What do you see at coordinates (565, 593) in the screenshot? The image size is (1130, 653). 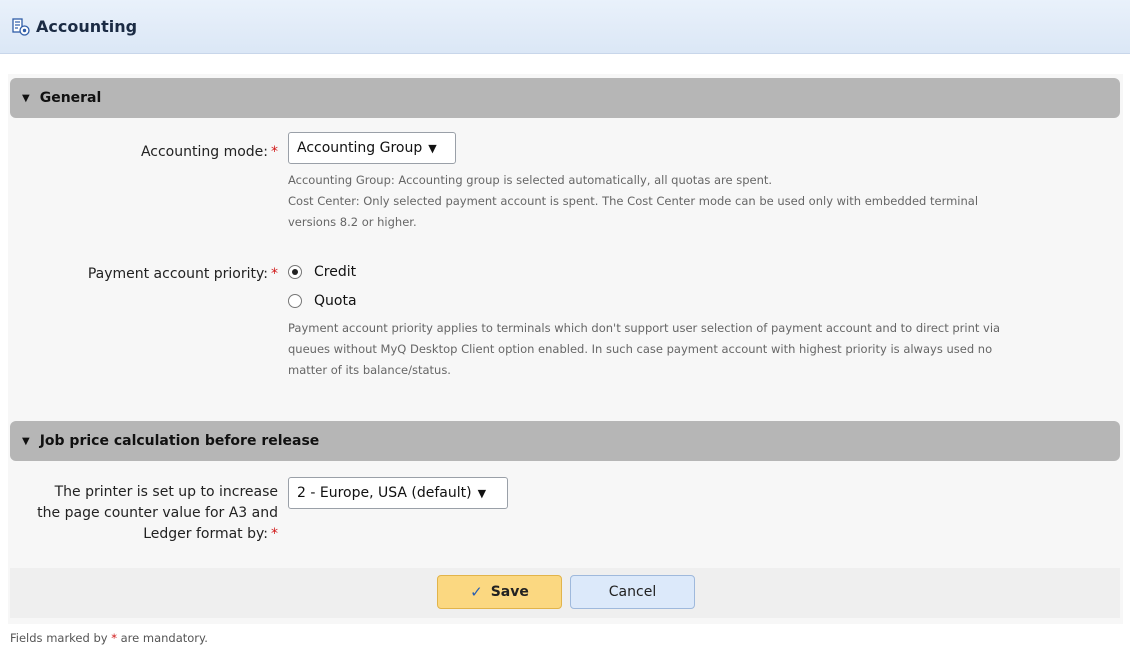 I see `button-bar` at bounding box center [565, 593].